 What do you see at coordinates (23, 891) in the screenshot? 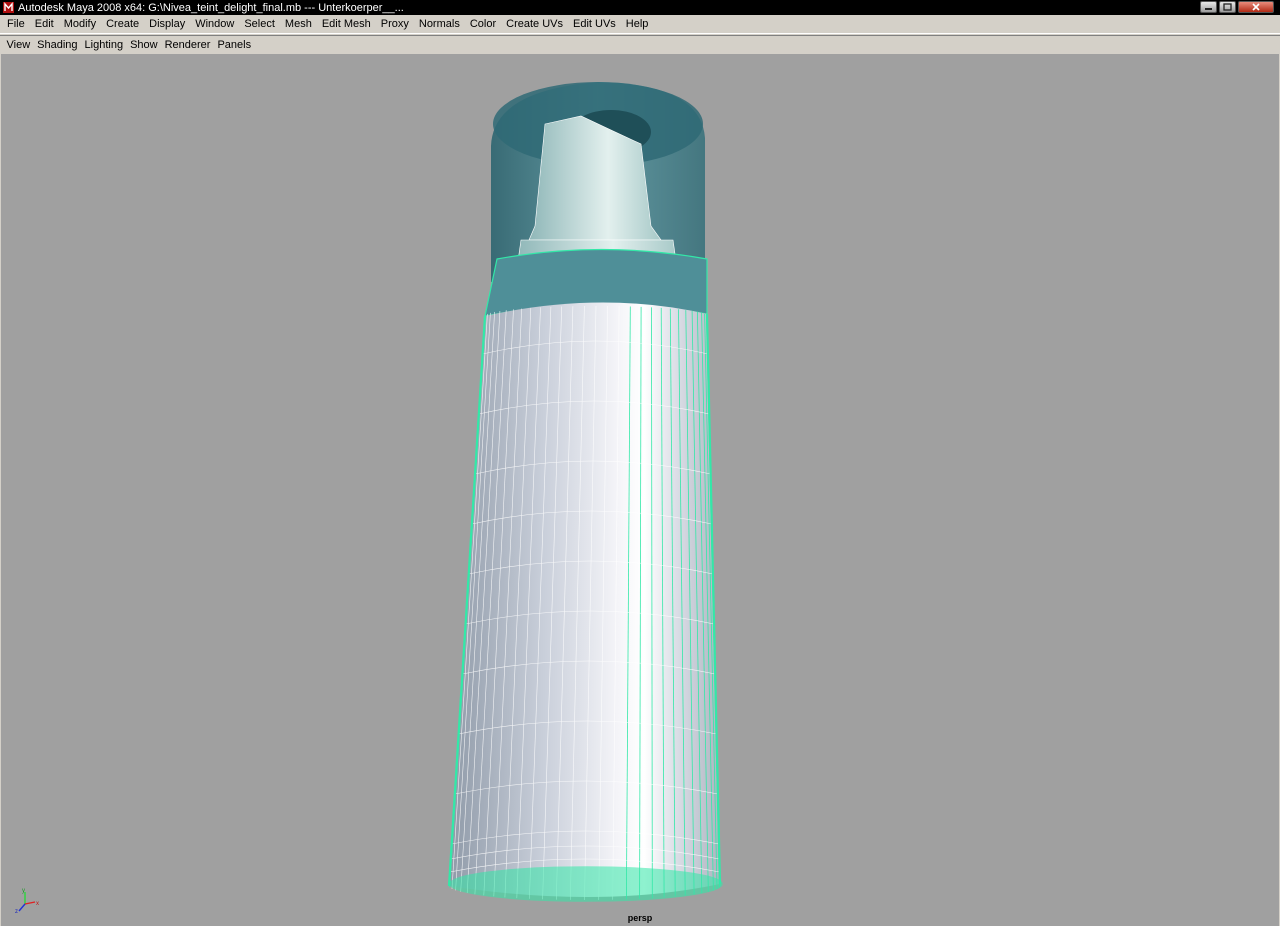
I see `axis-y-label: y` at bounding box center [23, 891].